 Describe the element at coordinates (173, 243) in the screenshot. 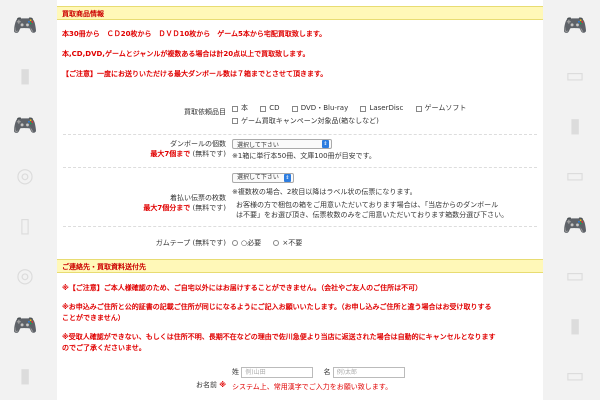

I see `gum-tape-label: ガムテープ` at that location.